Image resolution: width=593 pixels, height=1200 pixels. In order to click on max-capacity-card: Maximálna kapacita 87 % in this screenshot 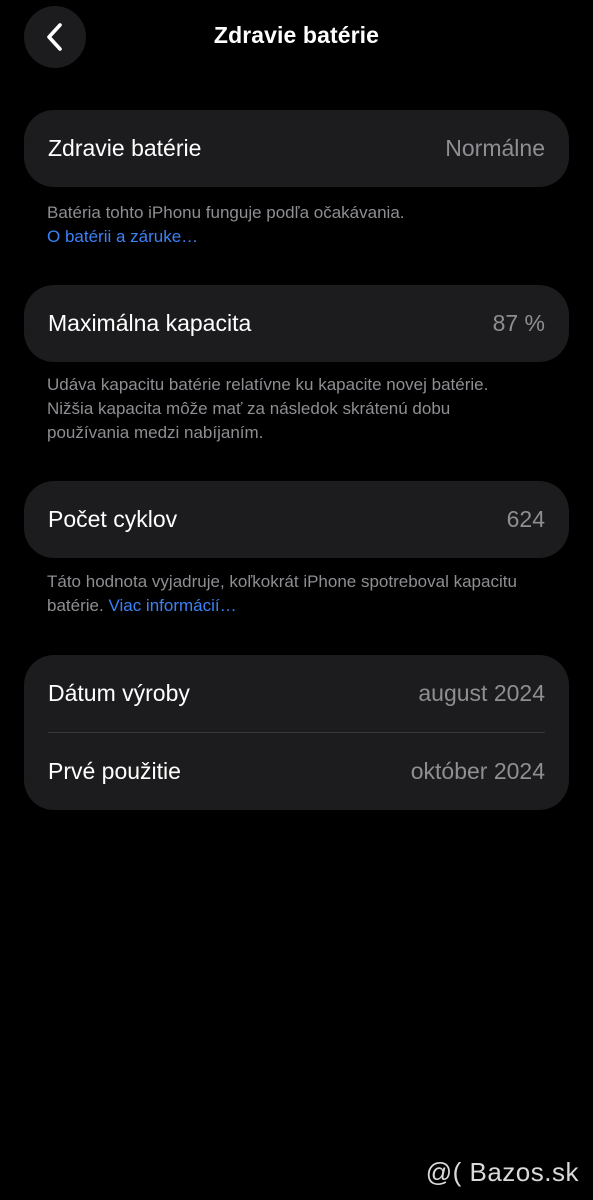, I will do `click(296, 323)`.